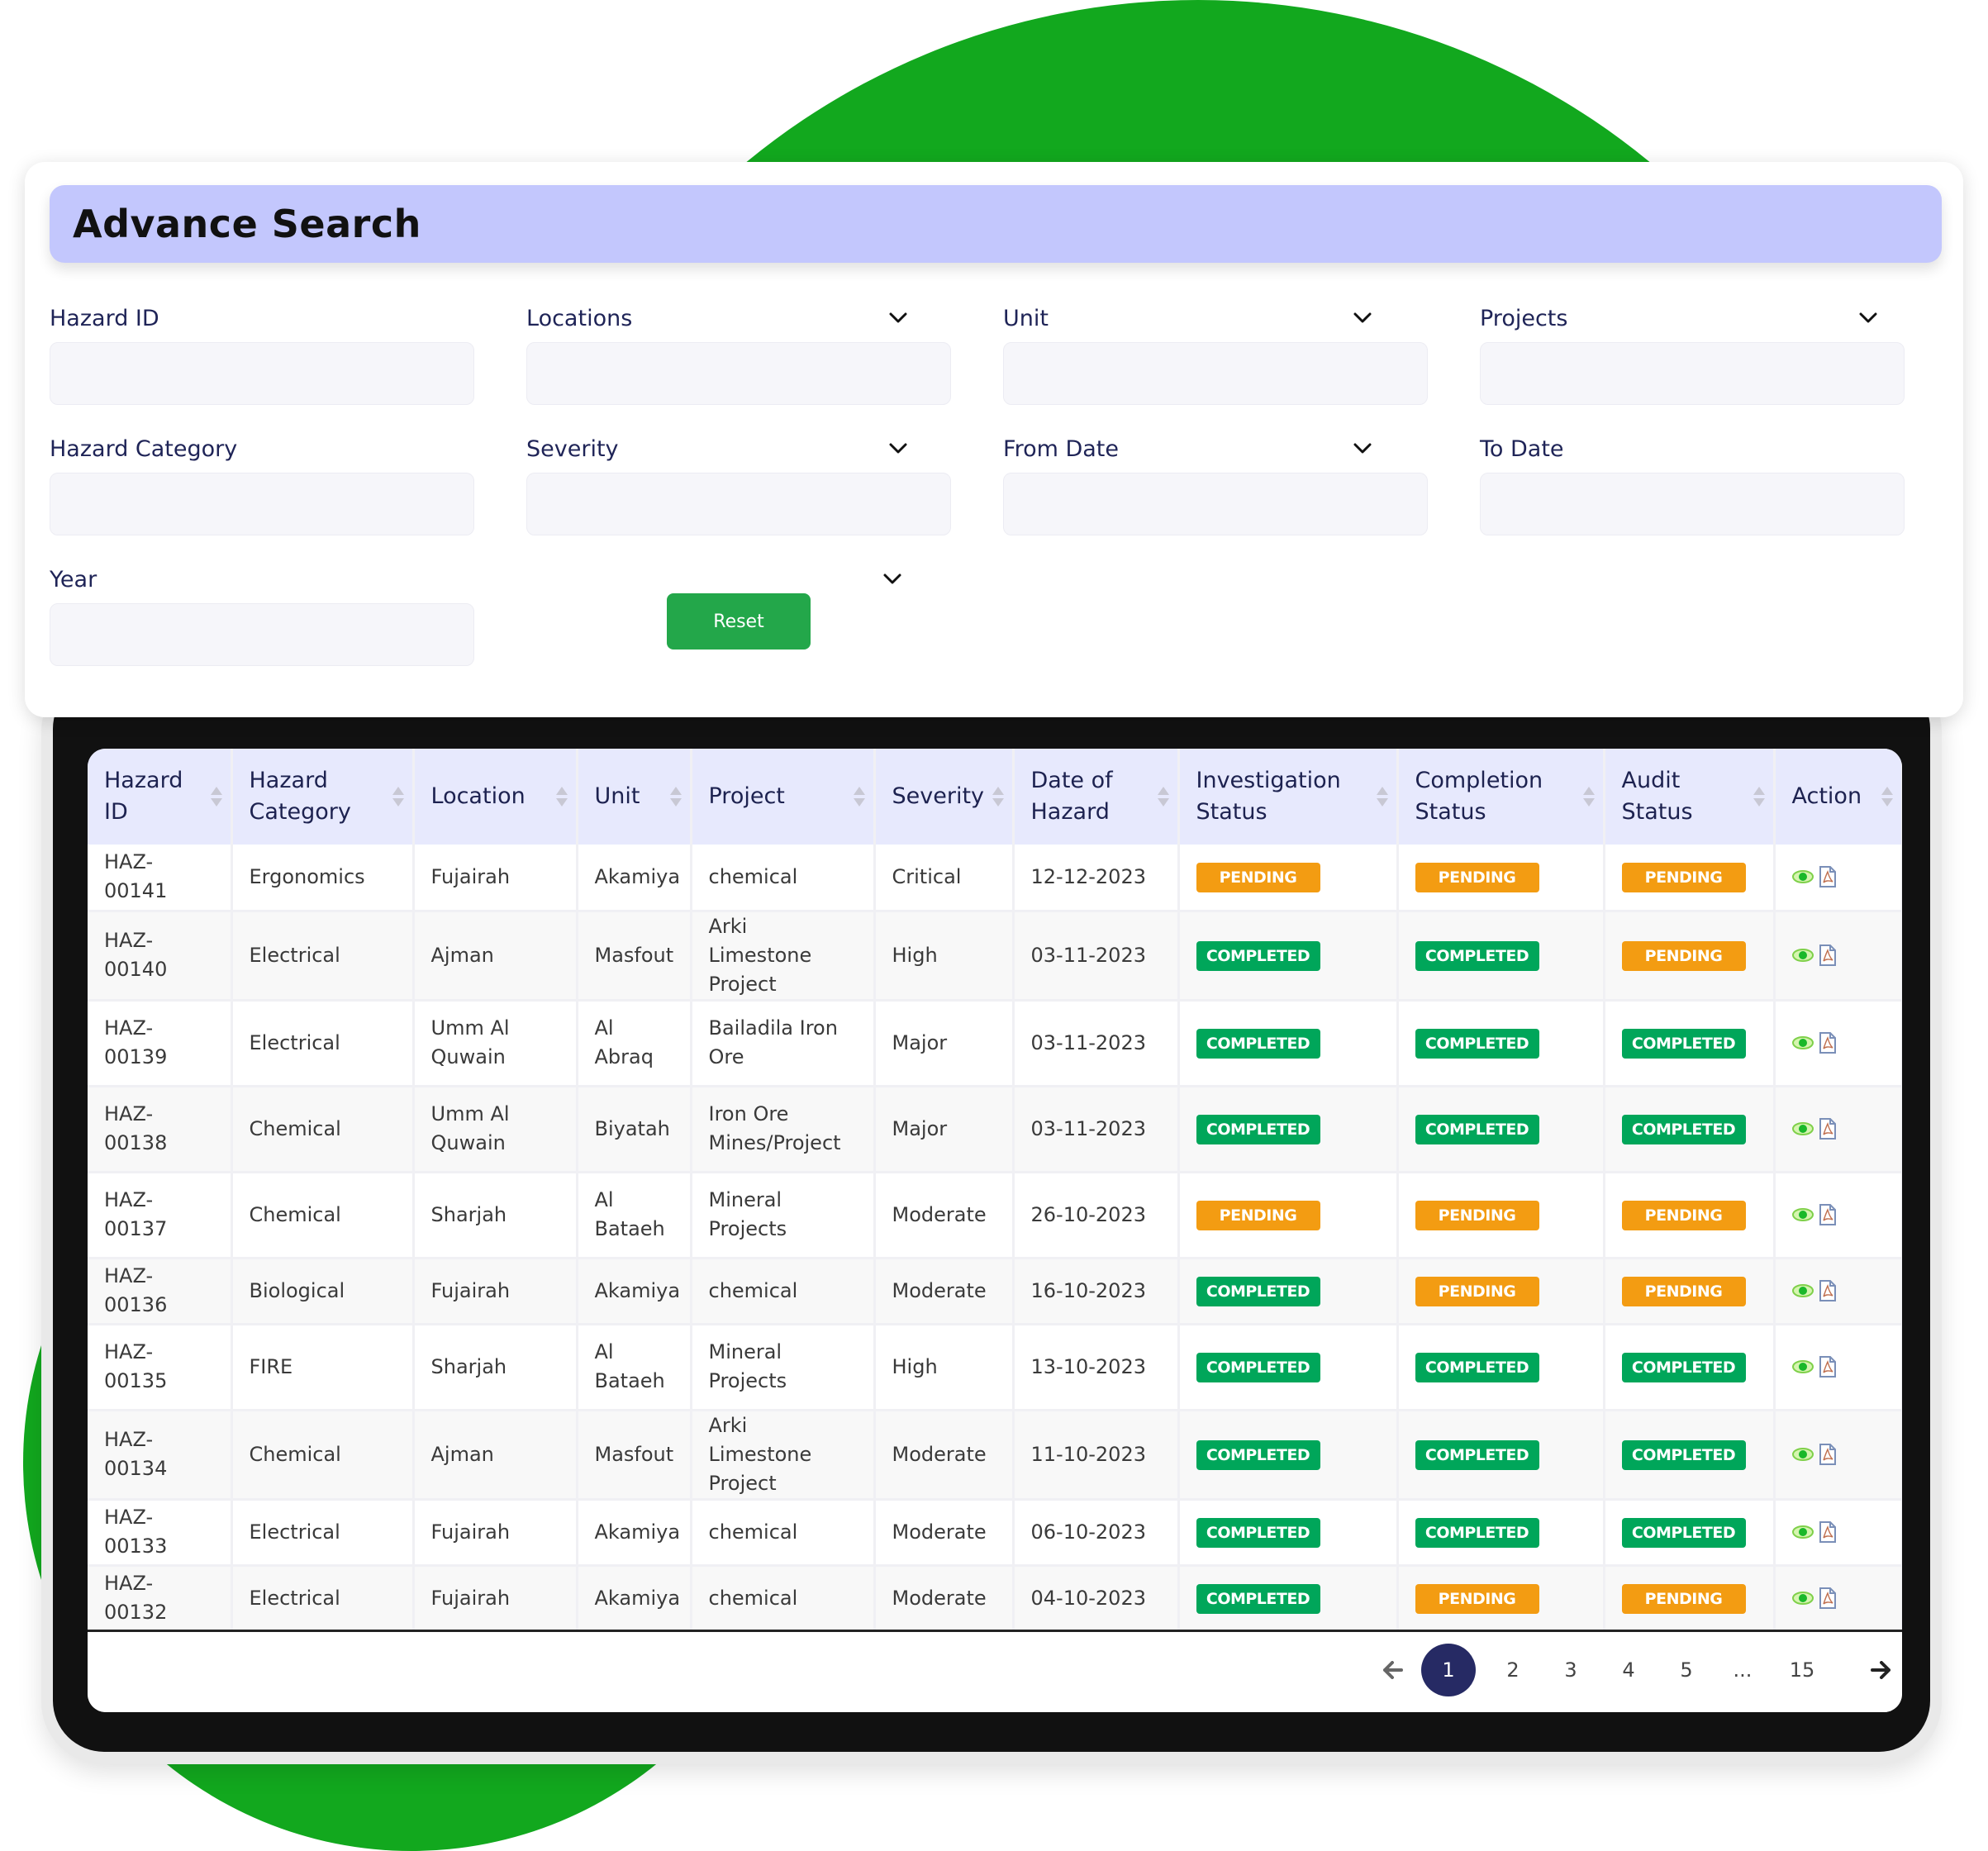 The width and height of the screenshot is (1988, 1851). Describe the element at coordinates (1802, 1670) in the screenshot. I see `page-button: 15` at that location.